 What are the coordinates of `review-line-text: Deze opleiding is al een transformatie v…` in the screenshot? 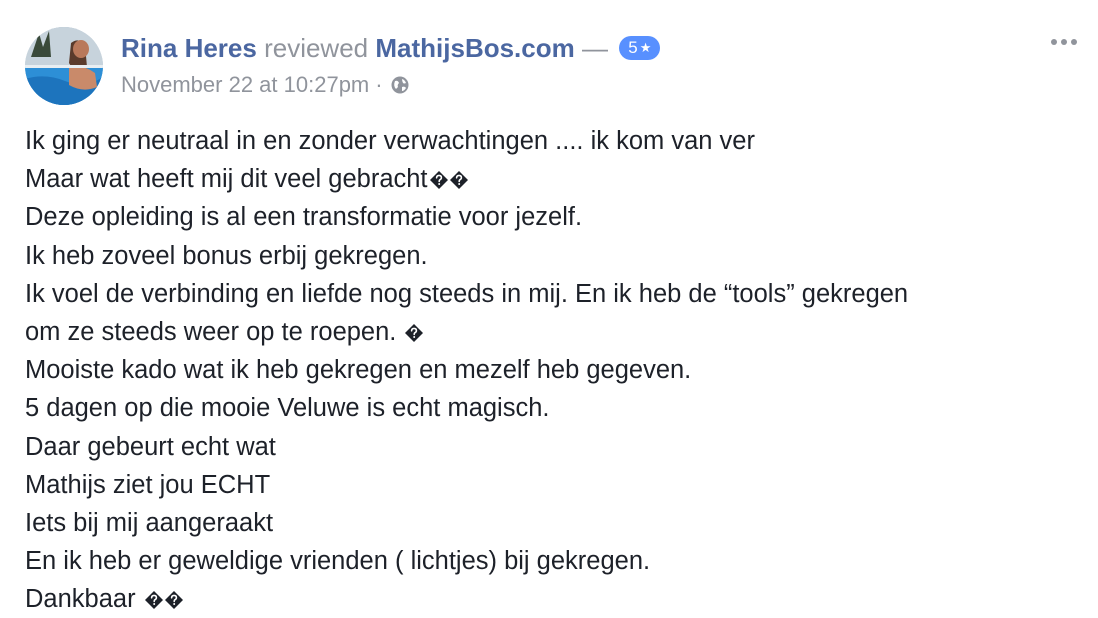 It's located at (304, 217).